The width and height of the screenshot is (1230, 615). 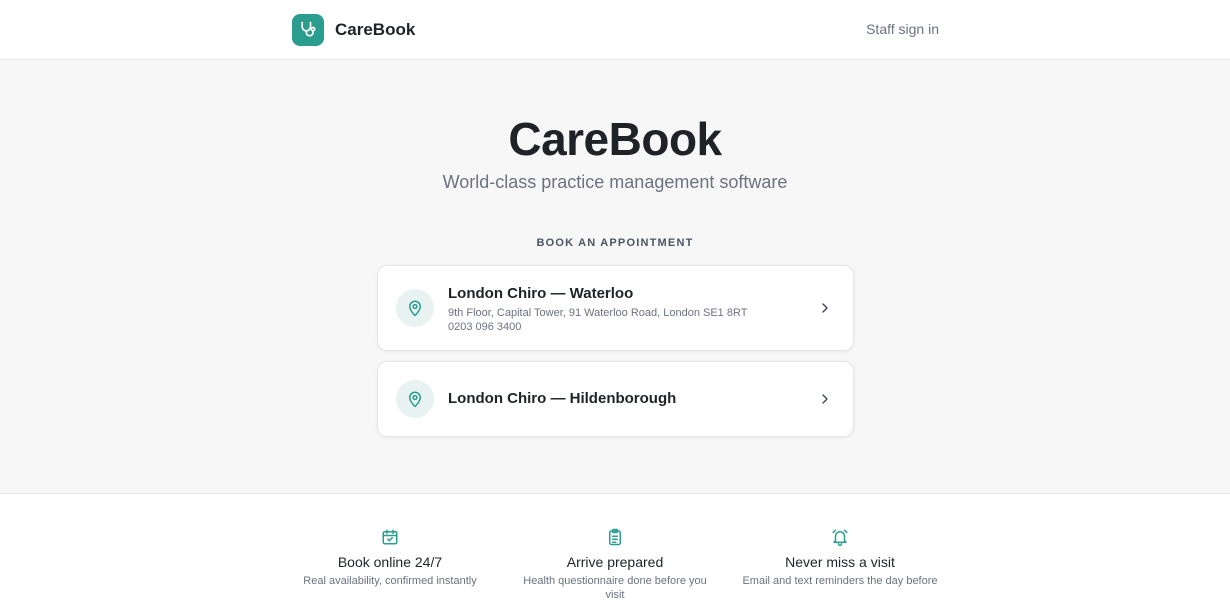 What do you see at coordinates (390, 537) in the screenshot?
I see `calendar-check-icon` at bounding box center [390, 537].